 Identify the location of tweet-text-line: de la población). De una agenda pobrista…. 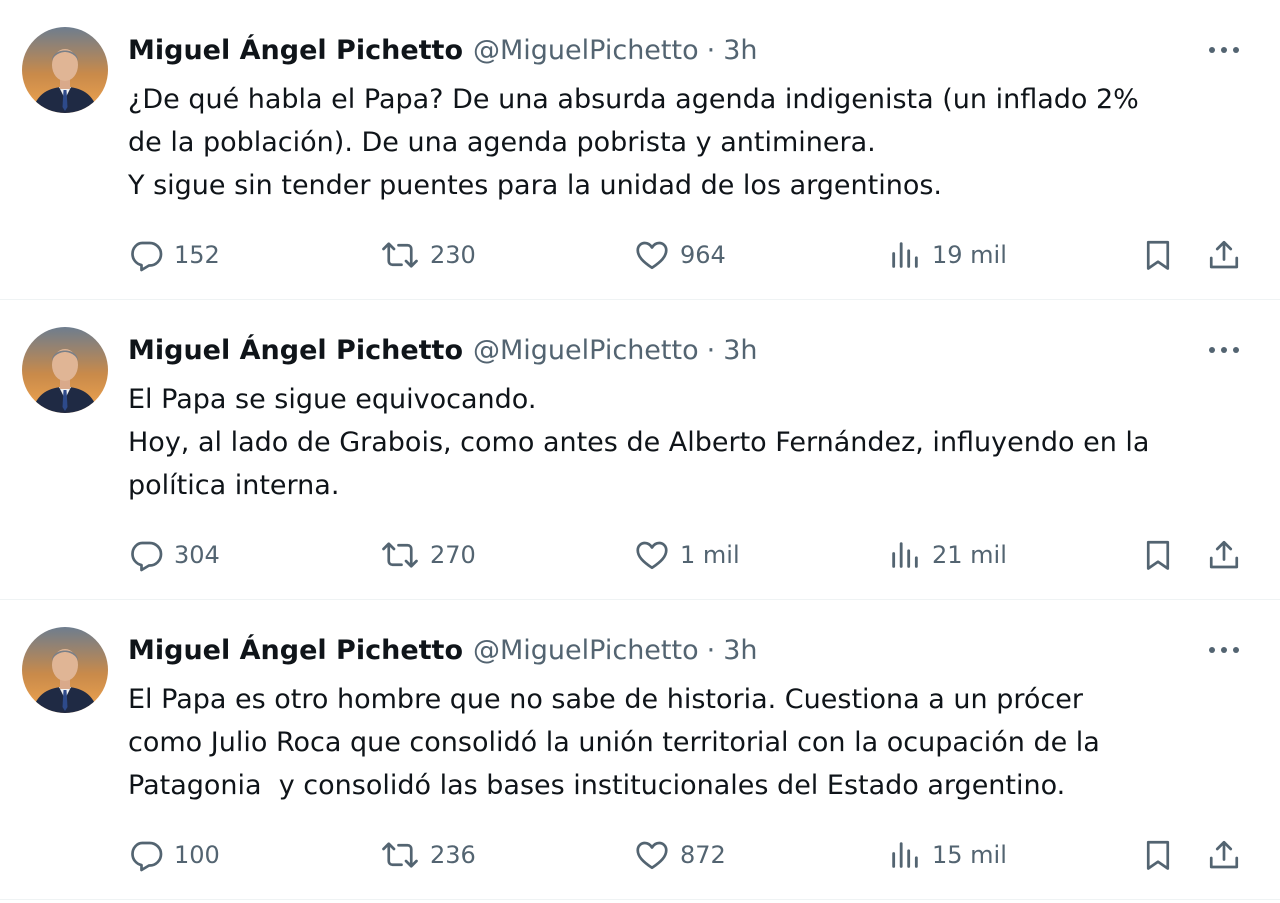
(502, 142).